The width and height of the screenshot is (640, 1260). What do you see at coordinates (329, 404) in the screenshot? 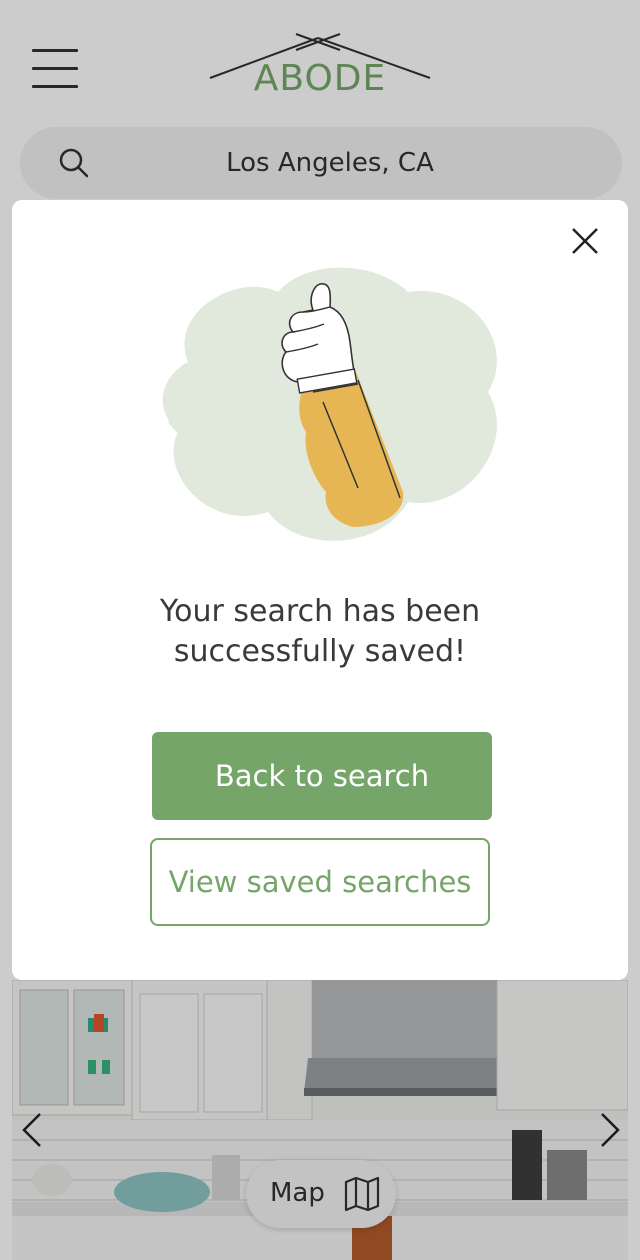
I see `thumbs-up-icon` at bounding box center [329, 404].